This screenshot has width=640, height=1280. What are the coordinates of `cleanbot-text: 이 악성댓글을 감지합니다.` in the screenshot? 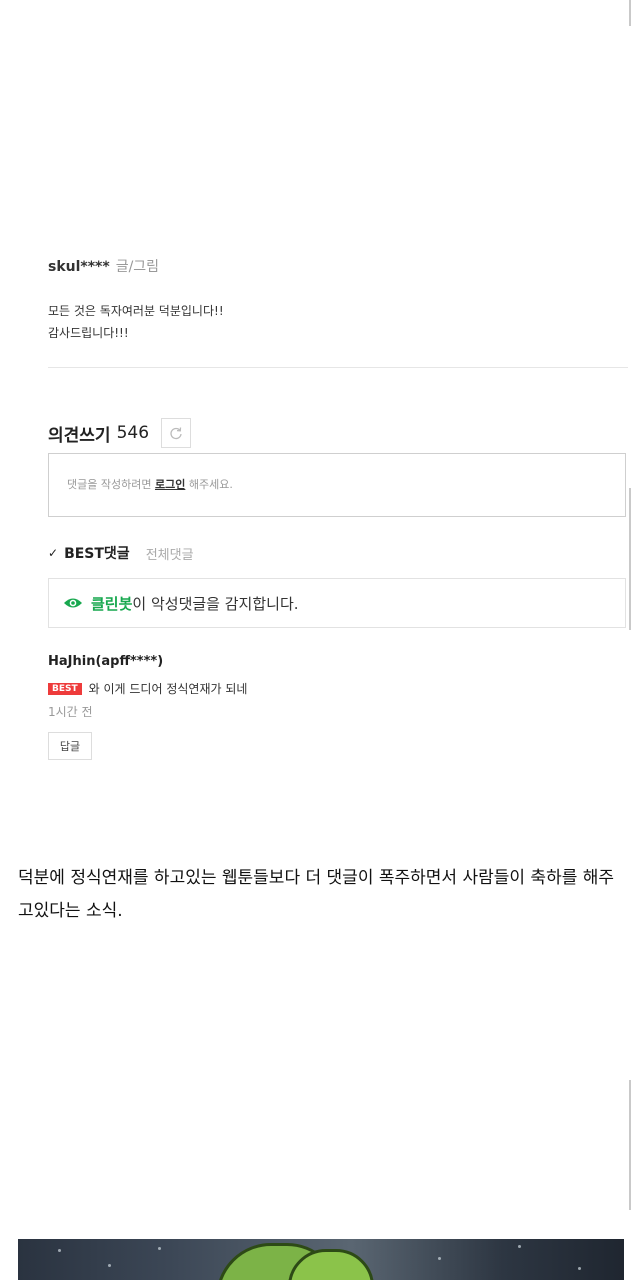 It's located at (215, 603).